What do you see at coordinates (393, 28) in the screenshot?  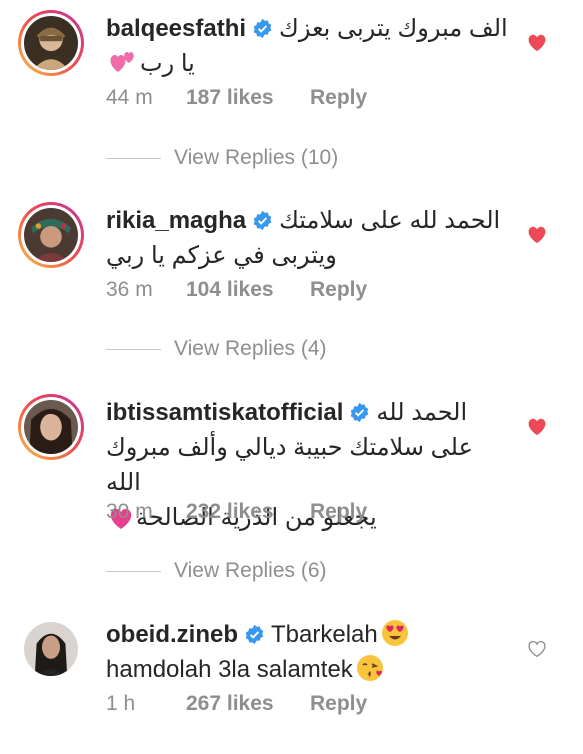 I see `comment-text: الف مبروك يتربى بعزك` at bounding box center [393, 28].